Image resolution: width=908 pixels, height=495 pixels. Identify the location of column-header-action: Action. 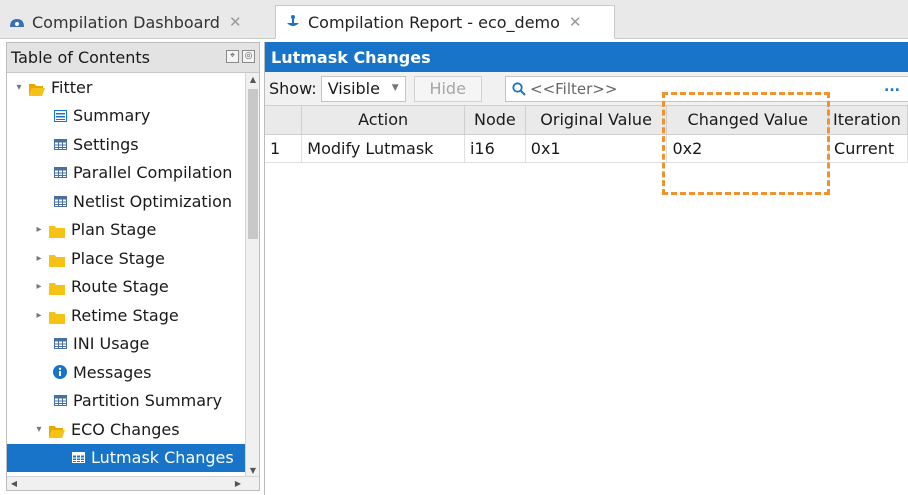
(383, 120).